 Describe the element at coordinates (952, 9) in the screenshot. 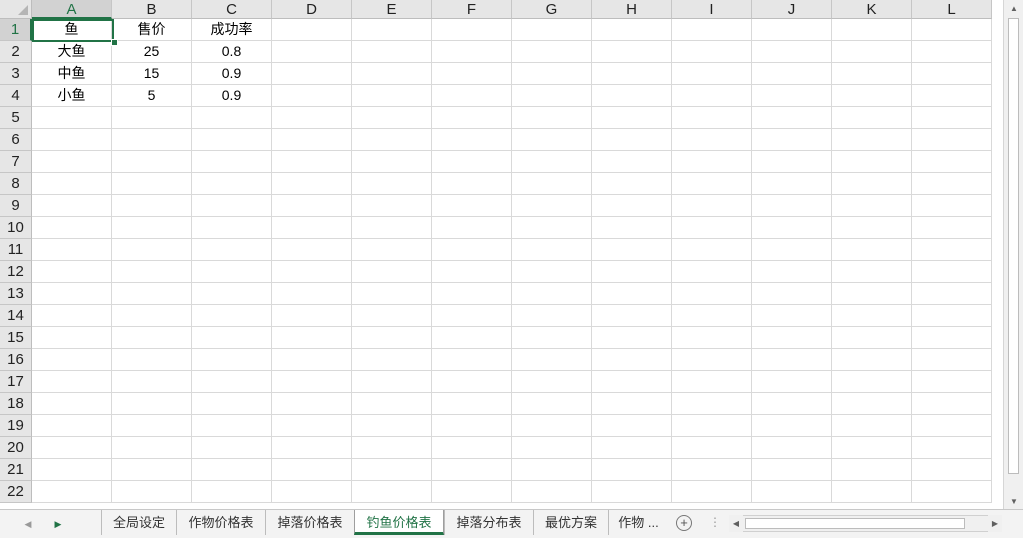

I see `column-header-l: L` at that location.